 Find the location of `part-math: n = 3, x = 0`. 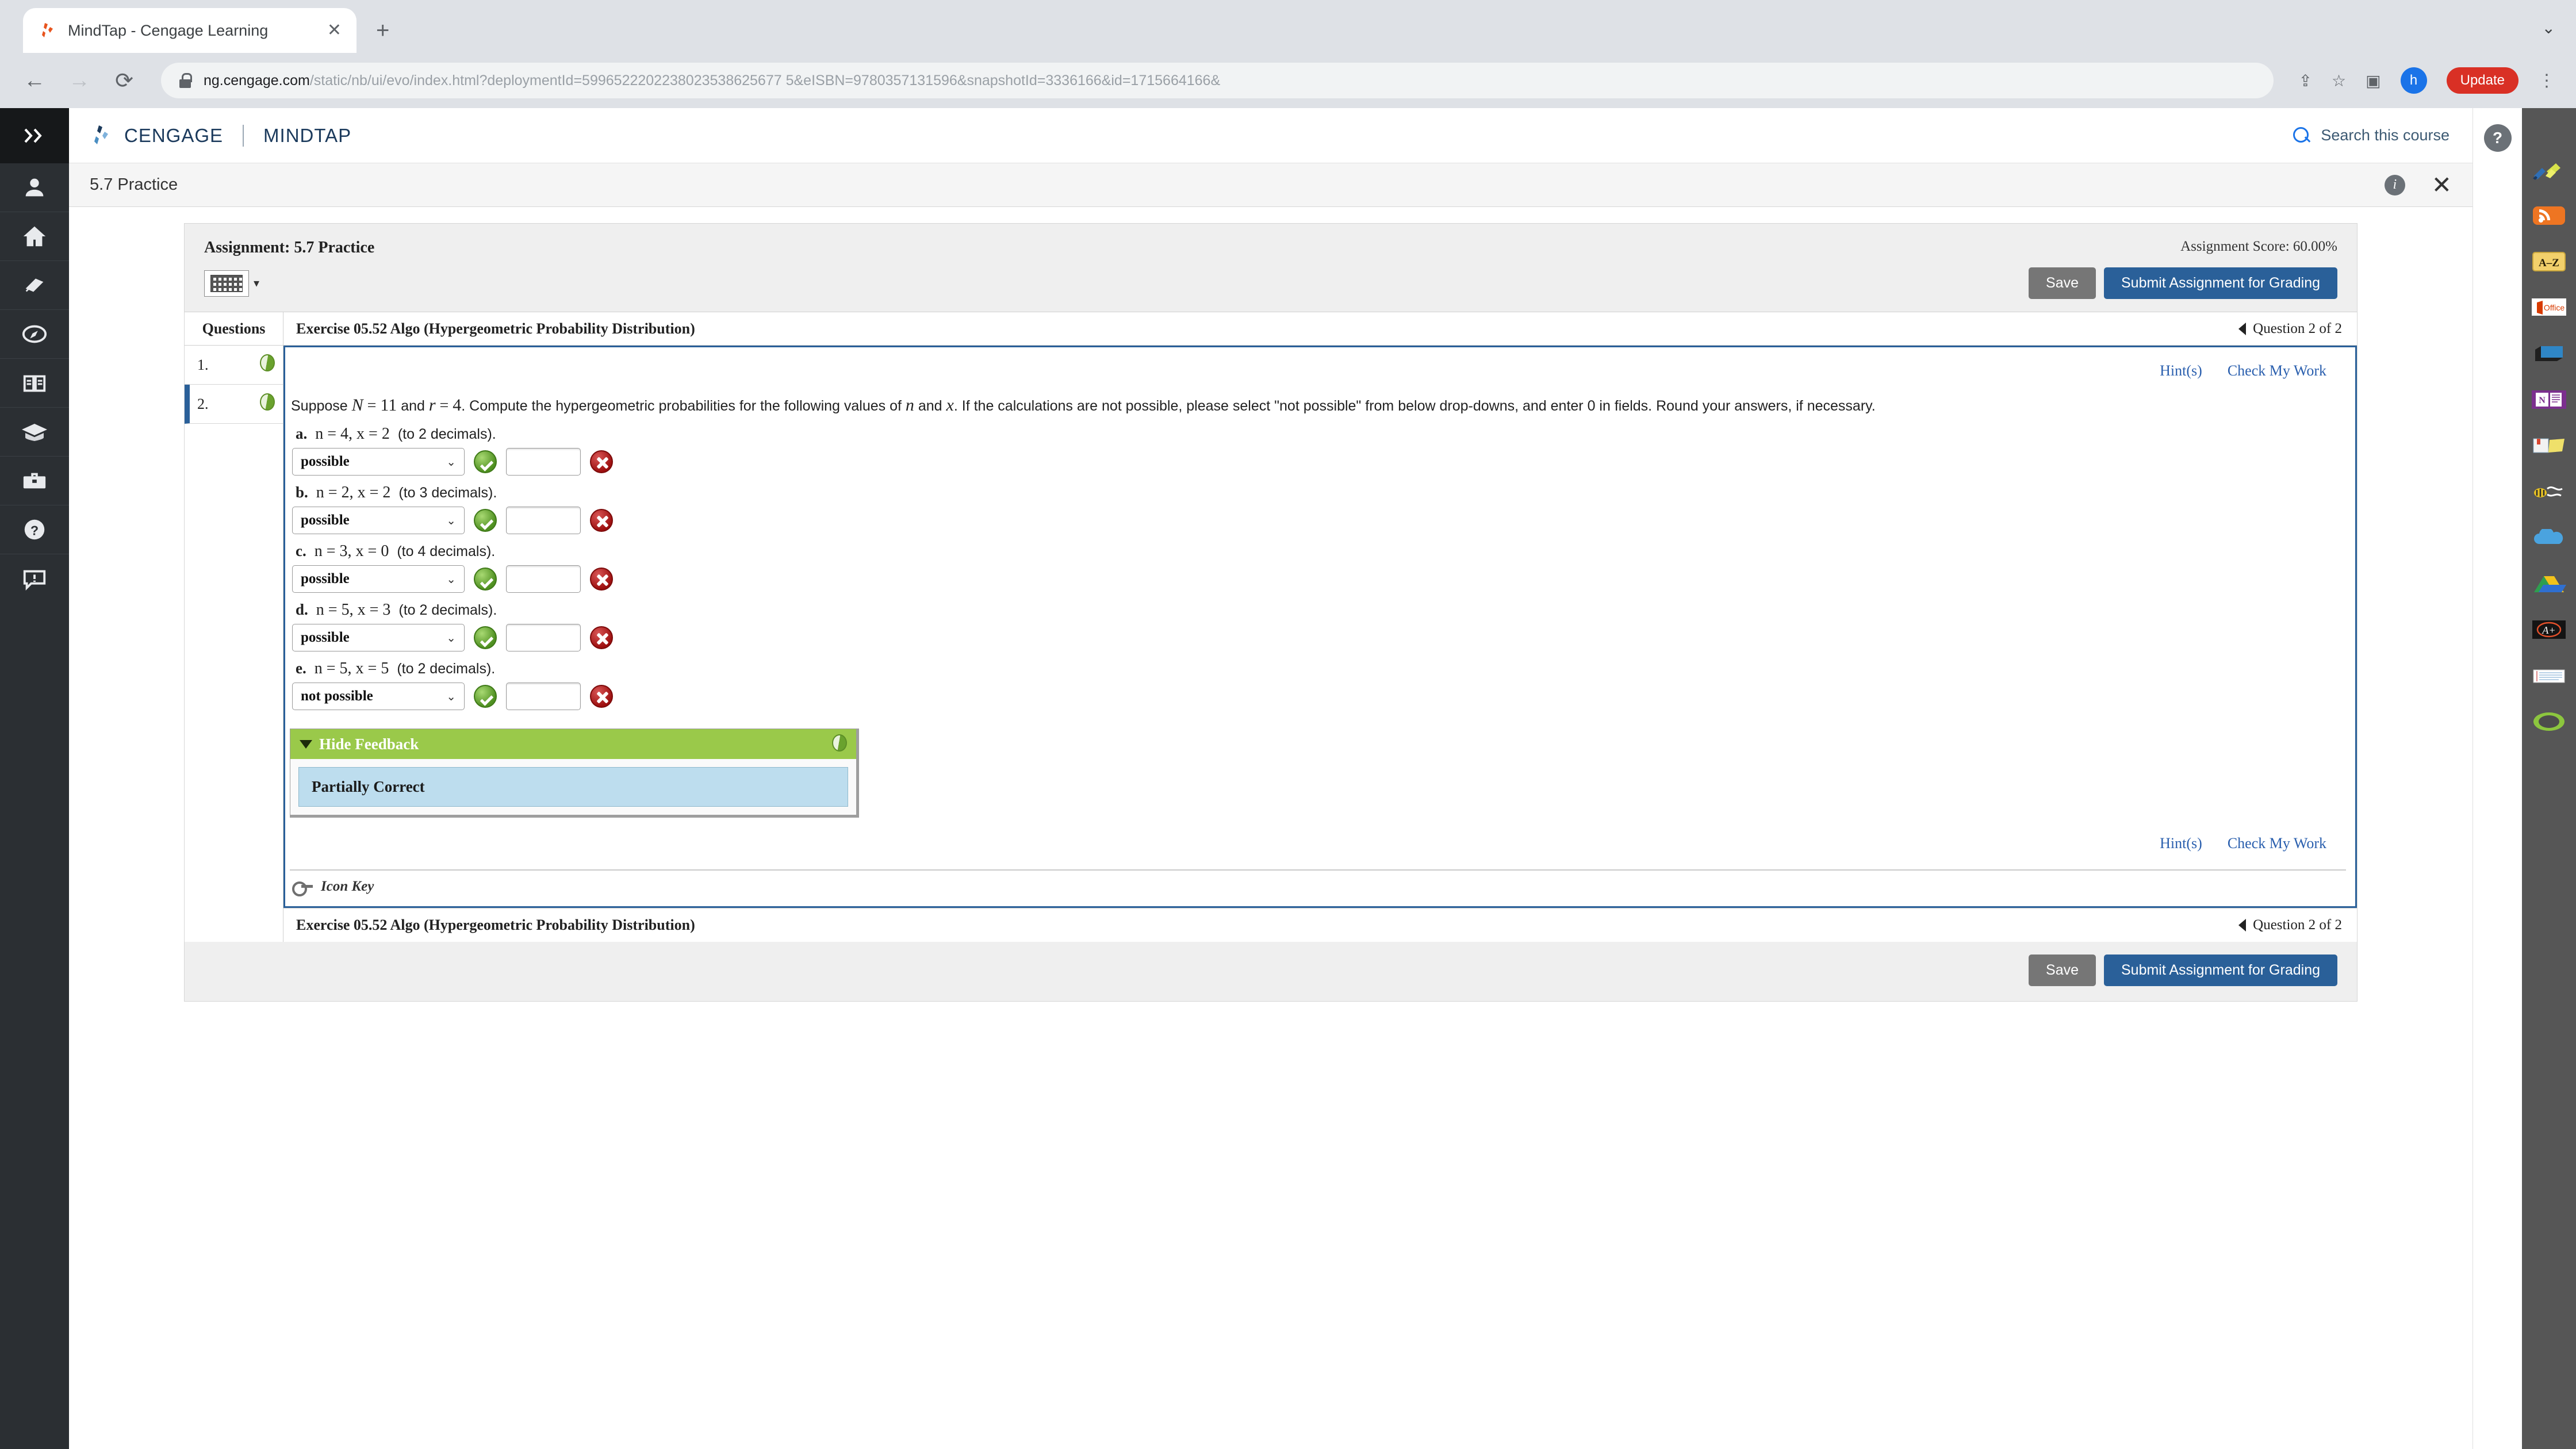

part-math: n = 3, x = 0 is located at coordinates (351, 551).